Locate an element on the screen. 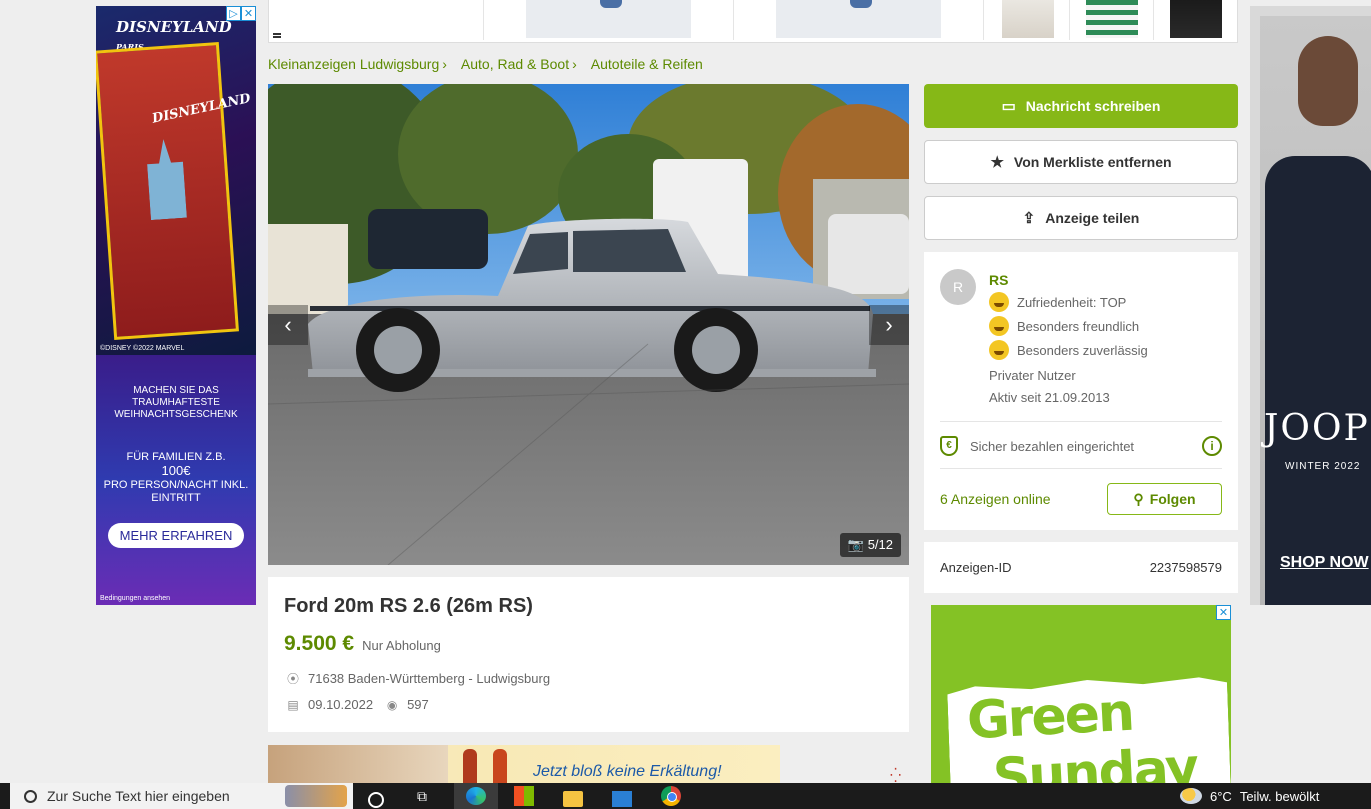 This screenshot has width=1371, height=809. location: 71638 Baden-Württemberg - Ludwigsburg is located at coordinates (429, 678).